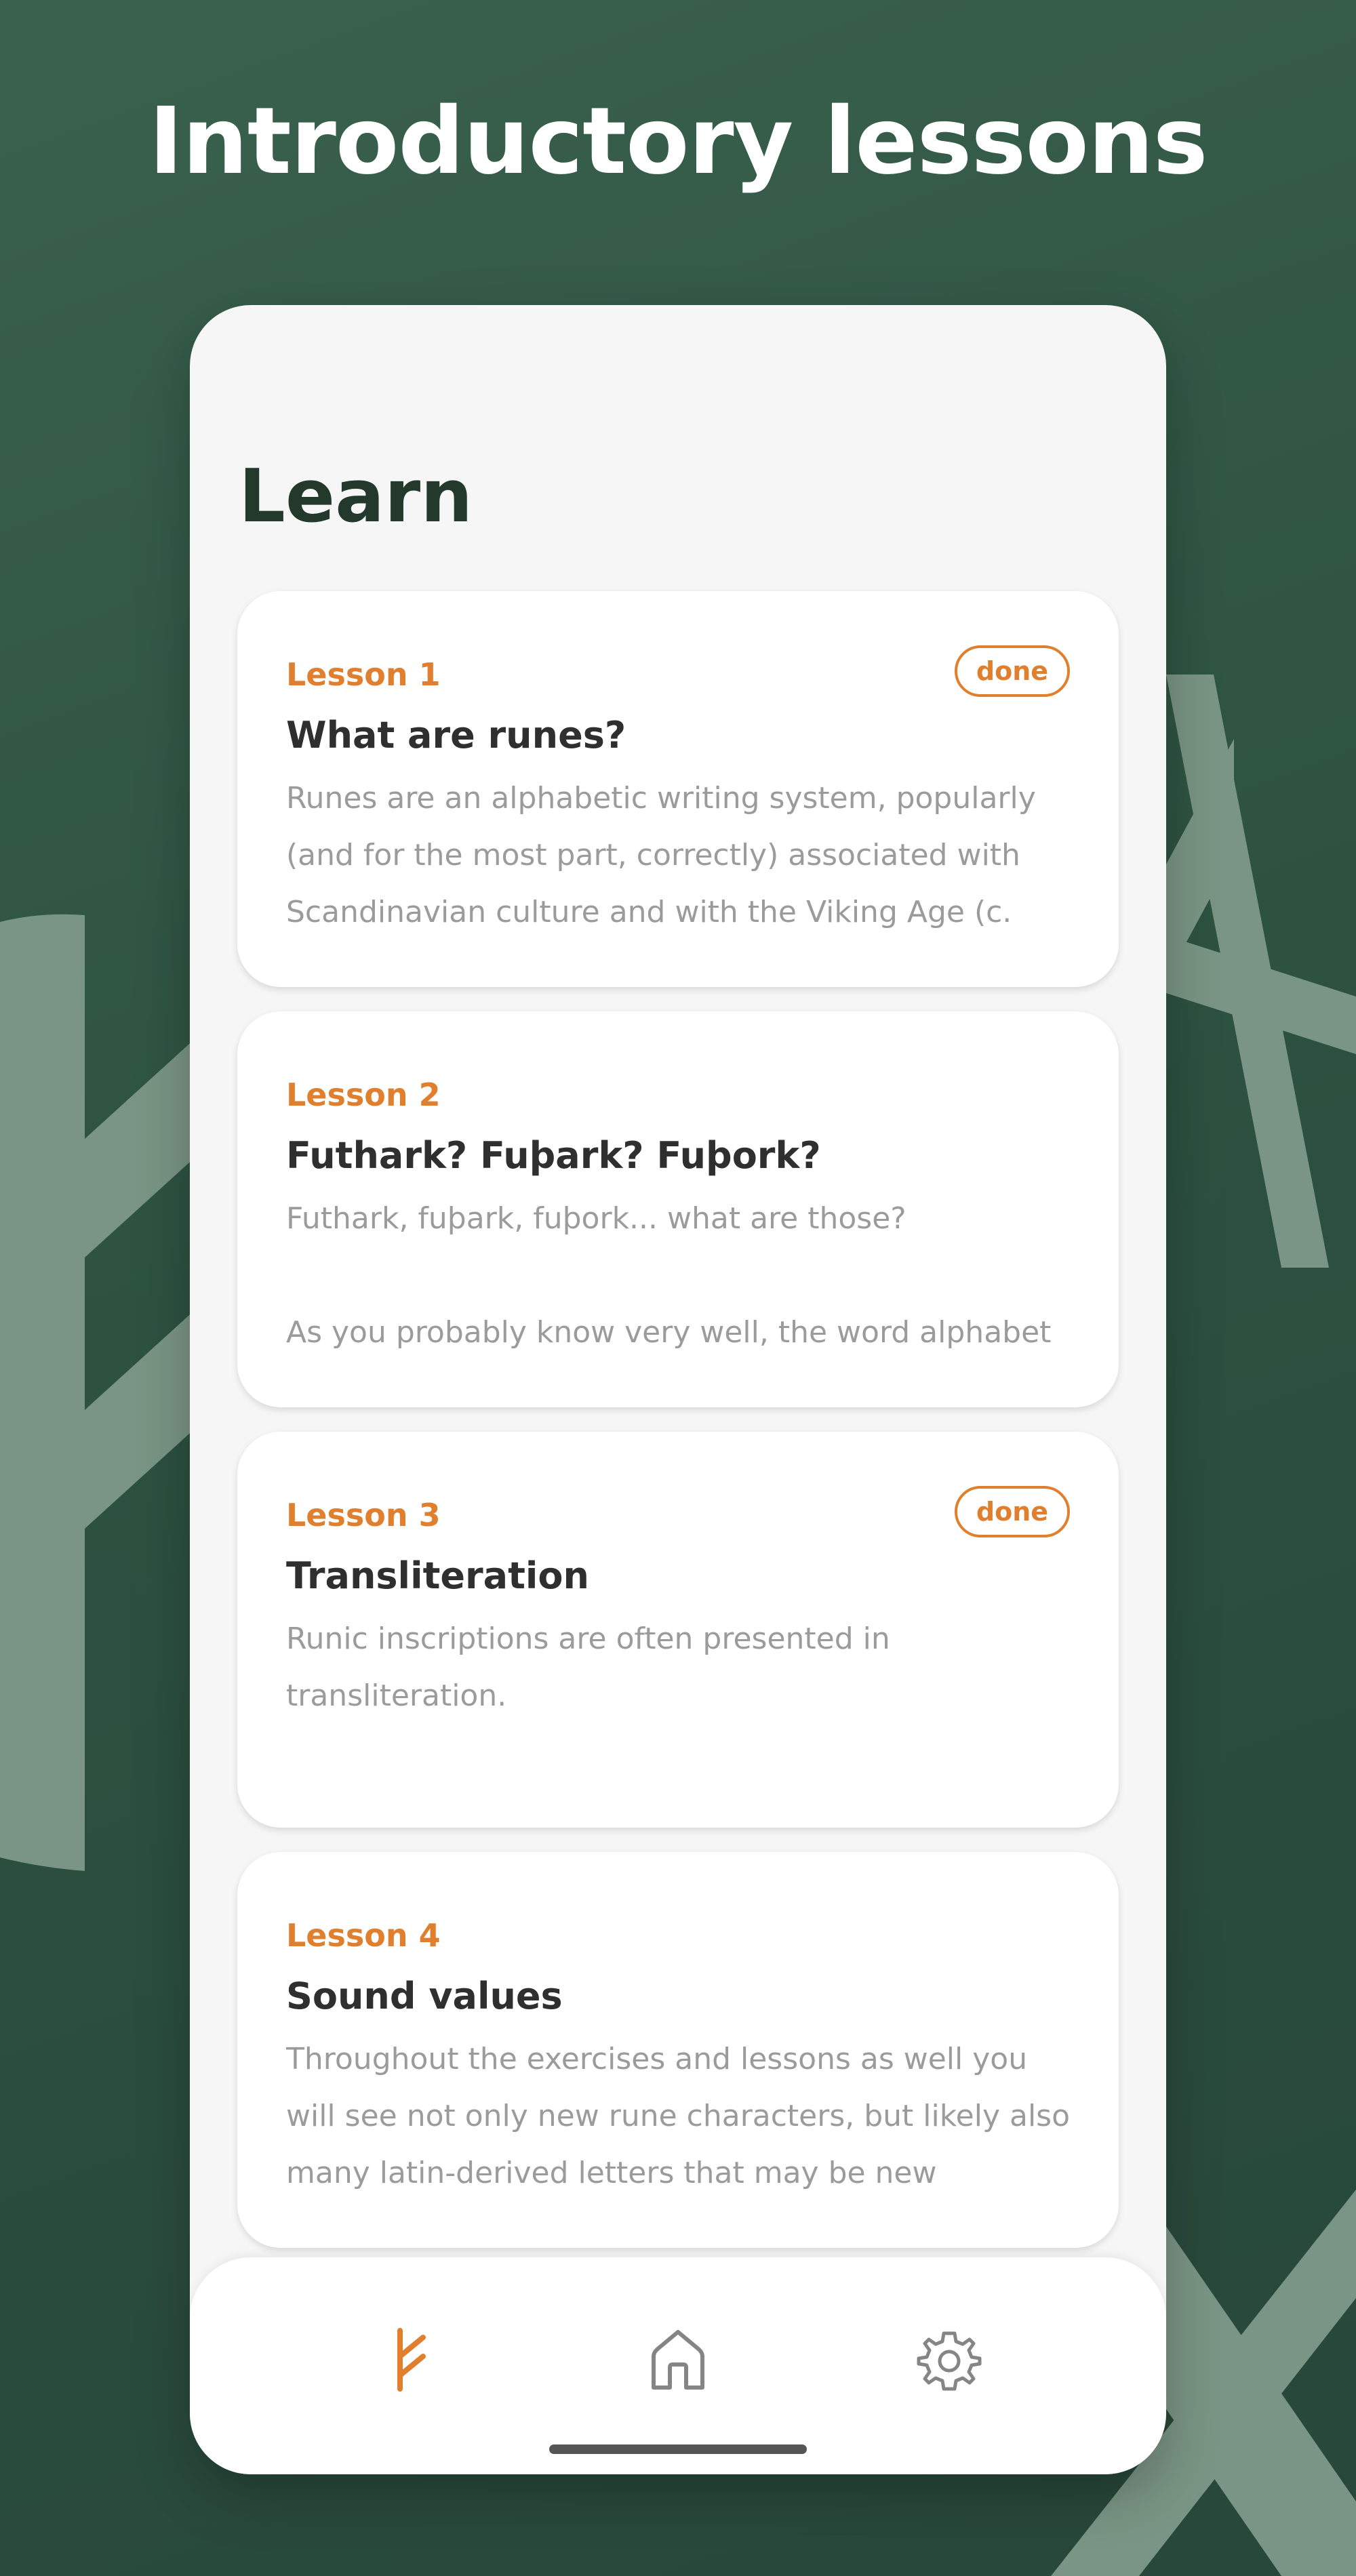  What do you see at coordinates (141, 1147) in the screenshot?
I see `rune-left-stroke-upper` at bounding box center [141, 1147].